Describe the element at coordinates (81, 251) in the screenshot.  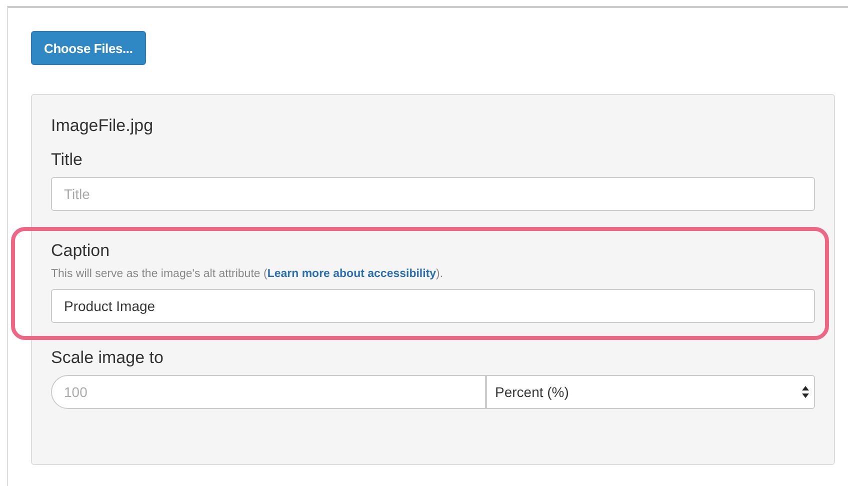
I see `field-label: Caption` at that location.